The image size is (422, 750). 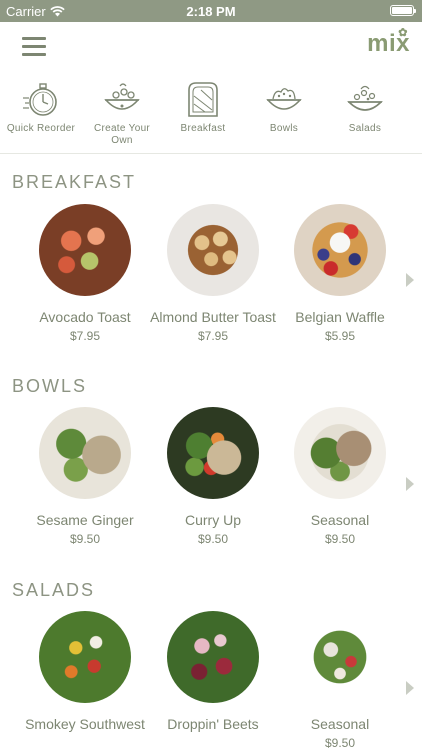 I want to click on section-title-salads: SALADS, so click(x=54, y=590).